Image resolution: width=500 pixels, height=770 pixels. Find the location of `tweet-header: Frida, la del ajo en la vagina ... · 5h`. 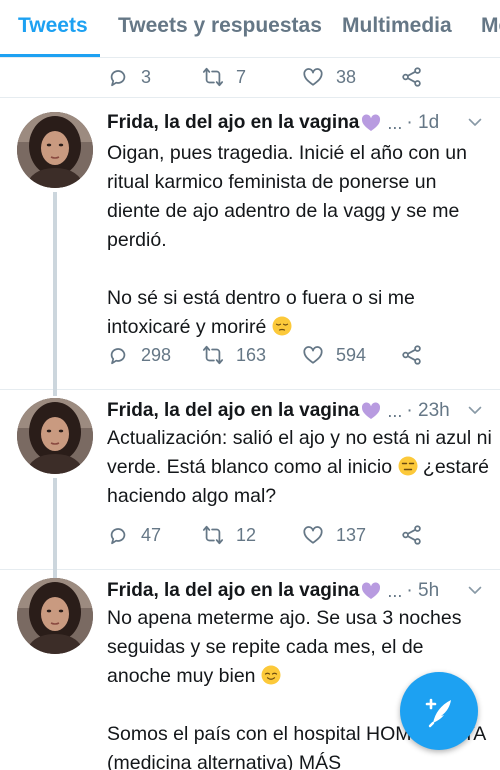

tweet-header: Frida, la del ajo en la vagina ... · 5h is located at coordinates (297, 591).